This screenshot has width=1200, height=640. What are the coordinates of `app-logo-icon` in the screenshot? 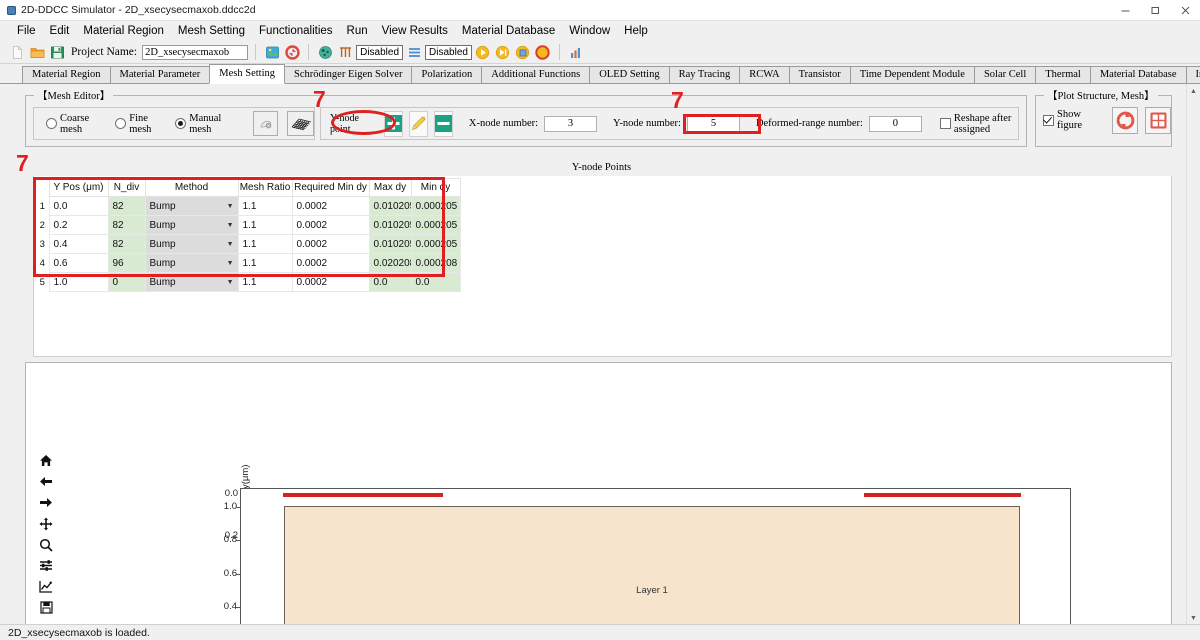 It's located at (11, 10).